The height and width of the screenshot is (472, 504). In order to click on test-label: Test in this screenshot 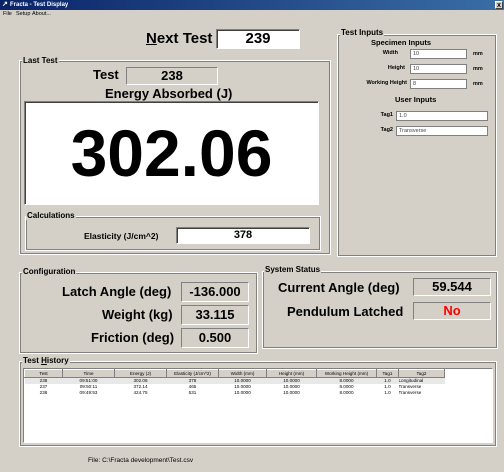, I will do `click(106, 74)`.